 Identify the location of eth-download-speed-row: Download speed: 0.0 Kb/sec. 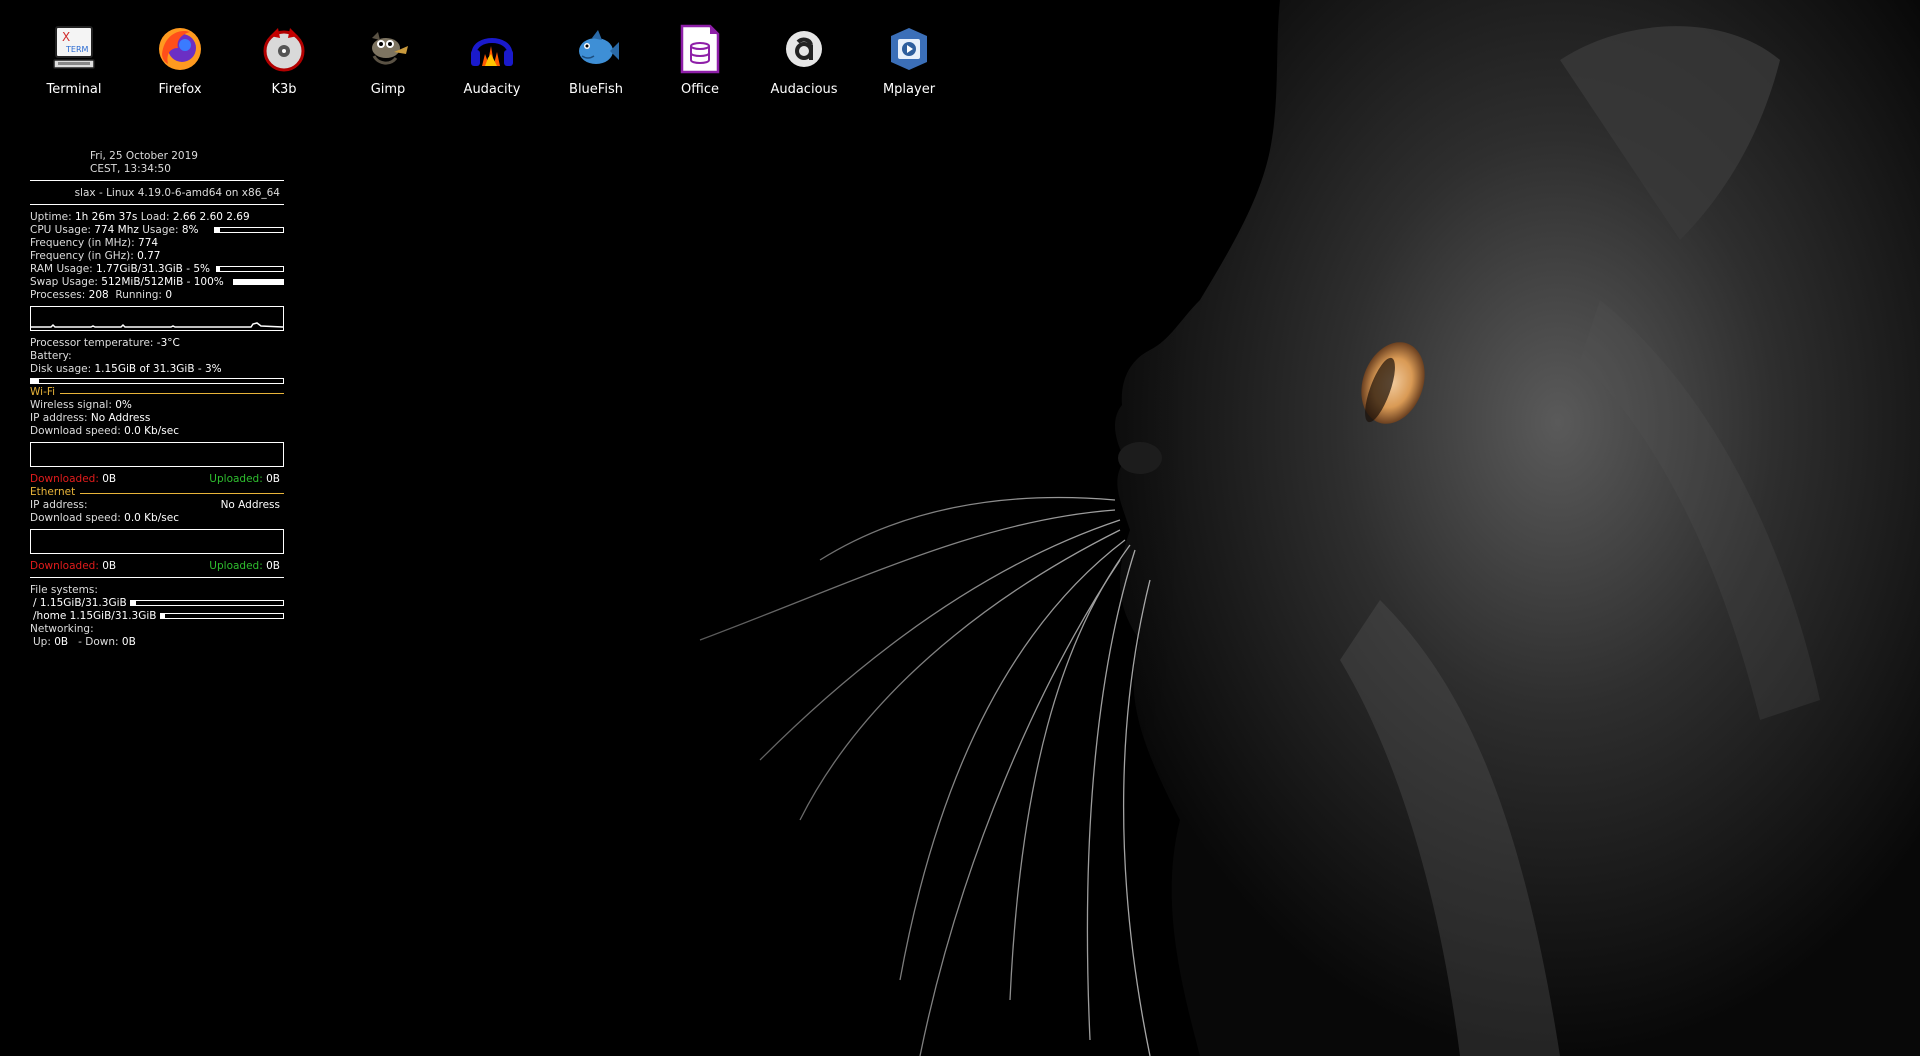
(157, 518).